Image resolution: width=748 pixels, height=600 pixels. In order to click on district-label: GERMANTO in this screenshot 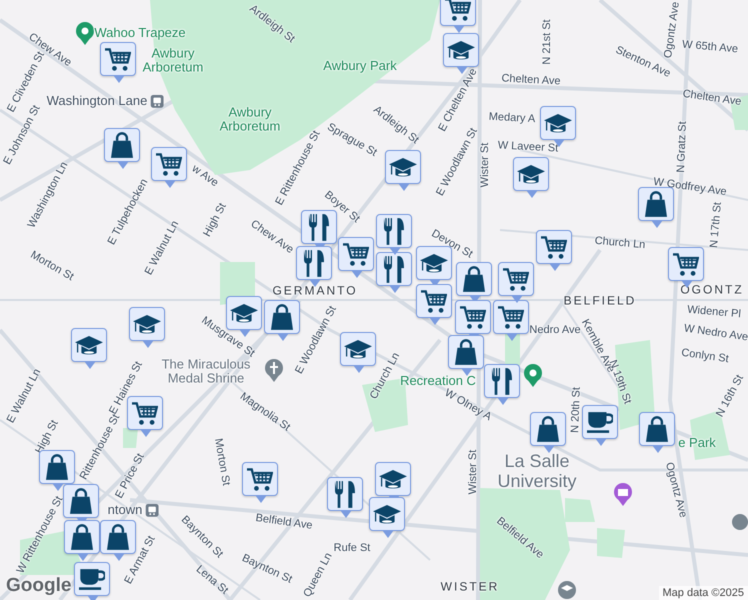, I will do `click(315, 291)`.